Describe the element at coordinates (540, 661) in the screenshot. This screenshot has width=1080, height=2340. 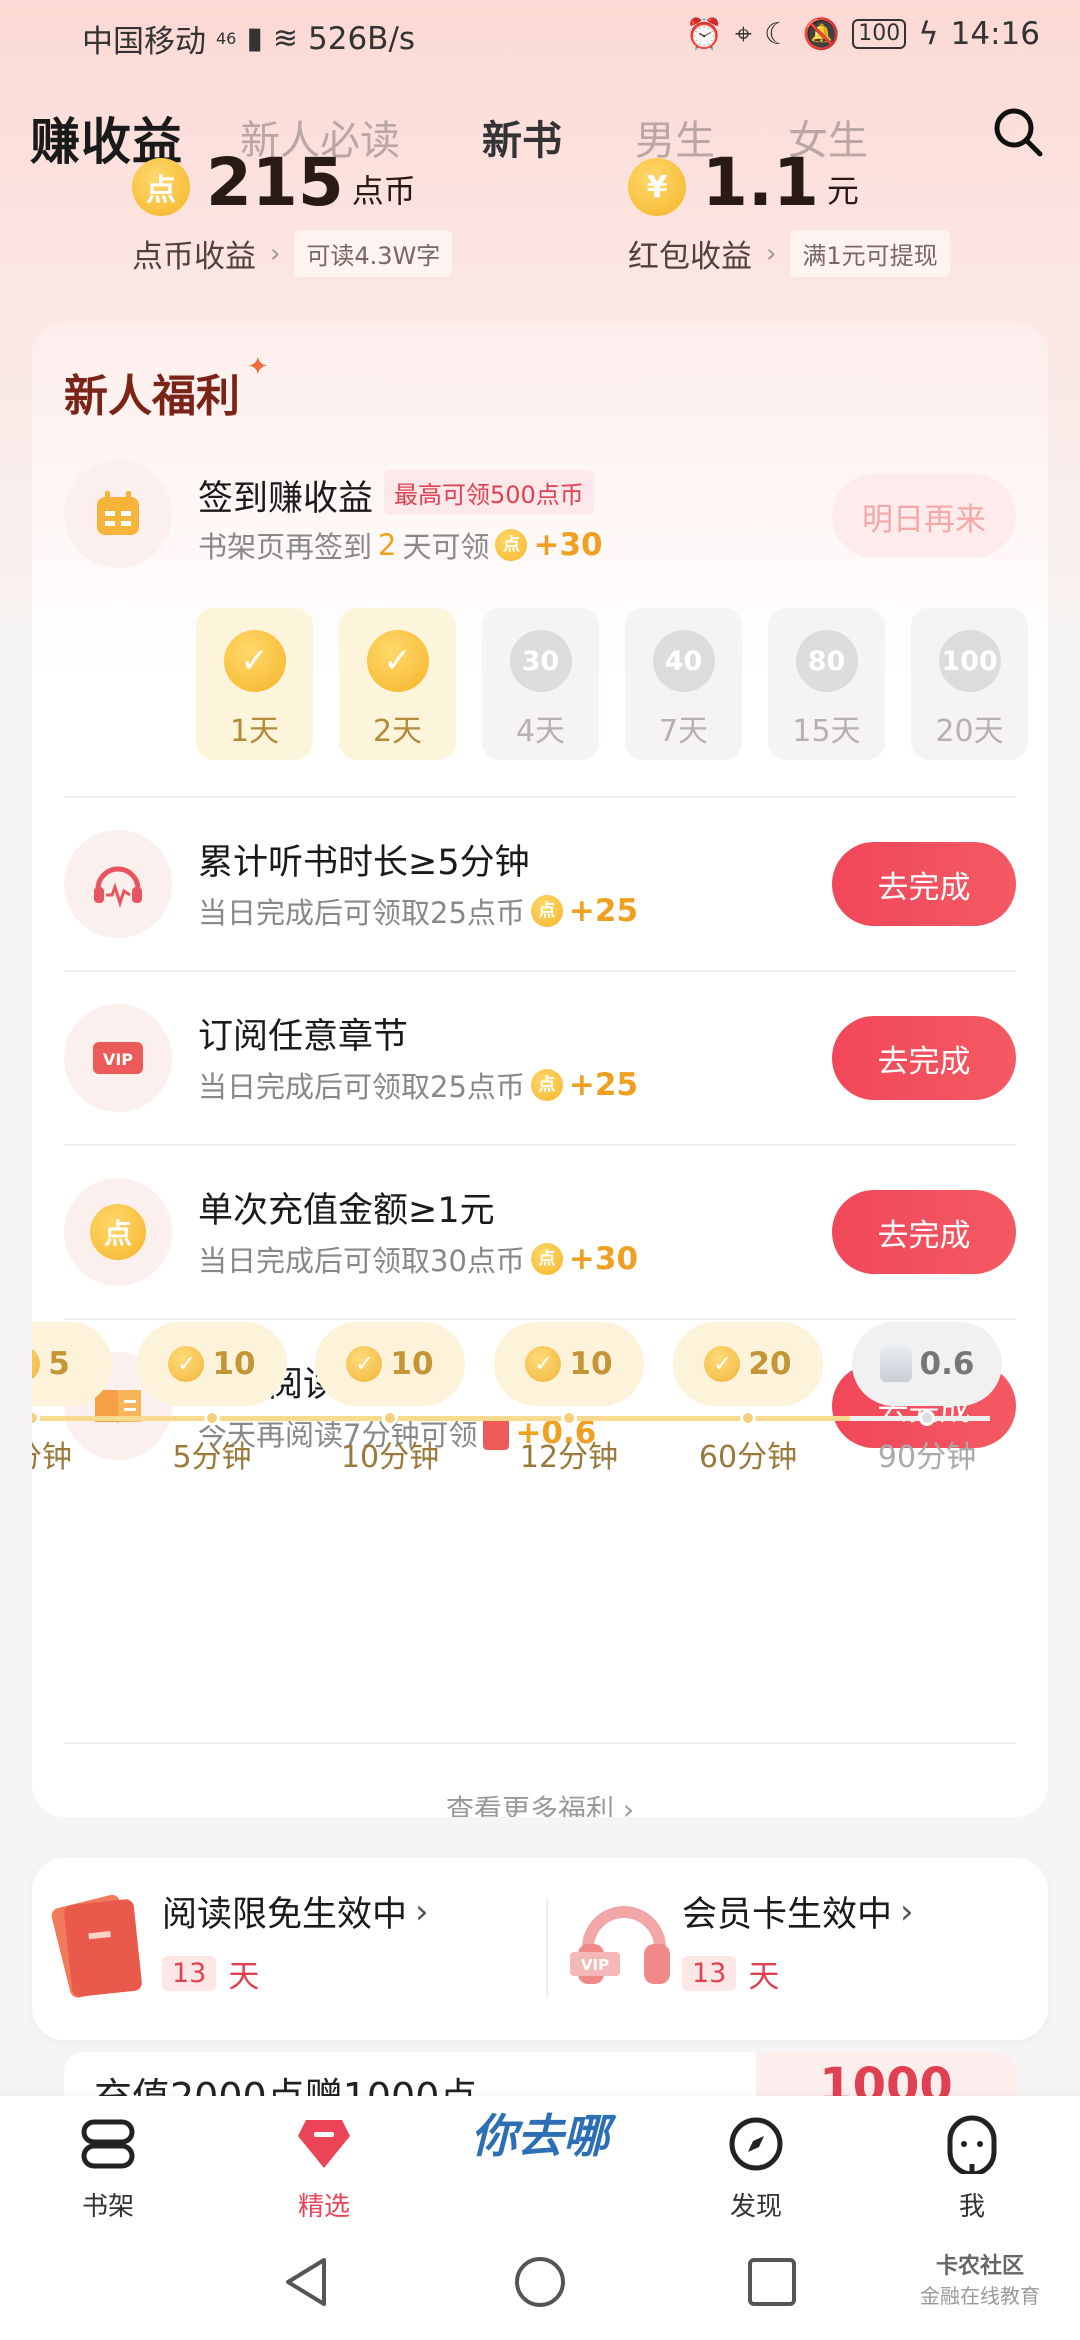
I see `day-reward: 30` at that location.